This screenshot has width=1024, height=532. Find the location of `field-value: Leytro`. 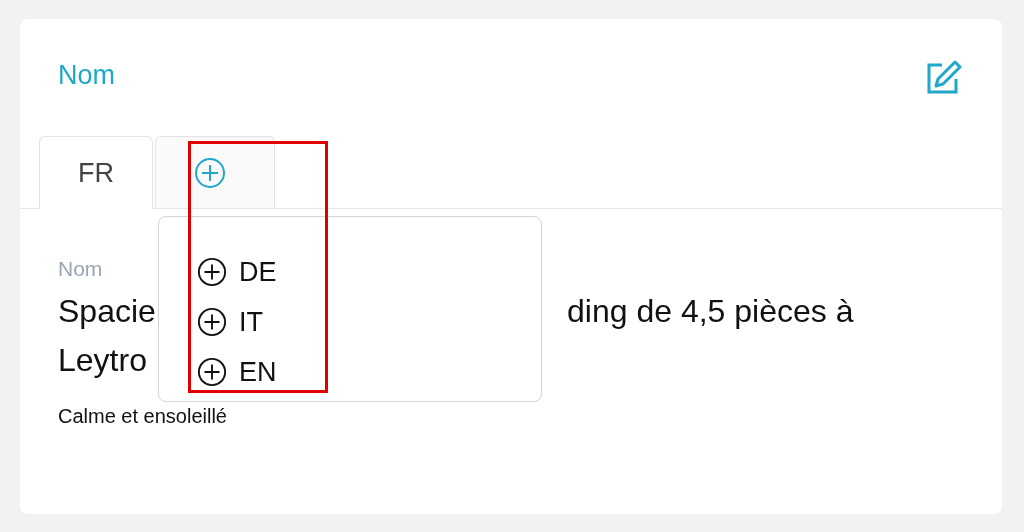

field-value: Leytro is located at coordinates (102, 360).